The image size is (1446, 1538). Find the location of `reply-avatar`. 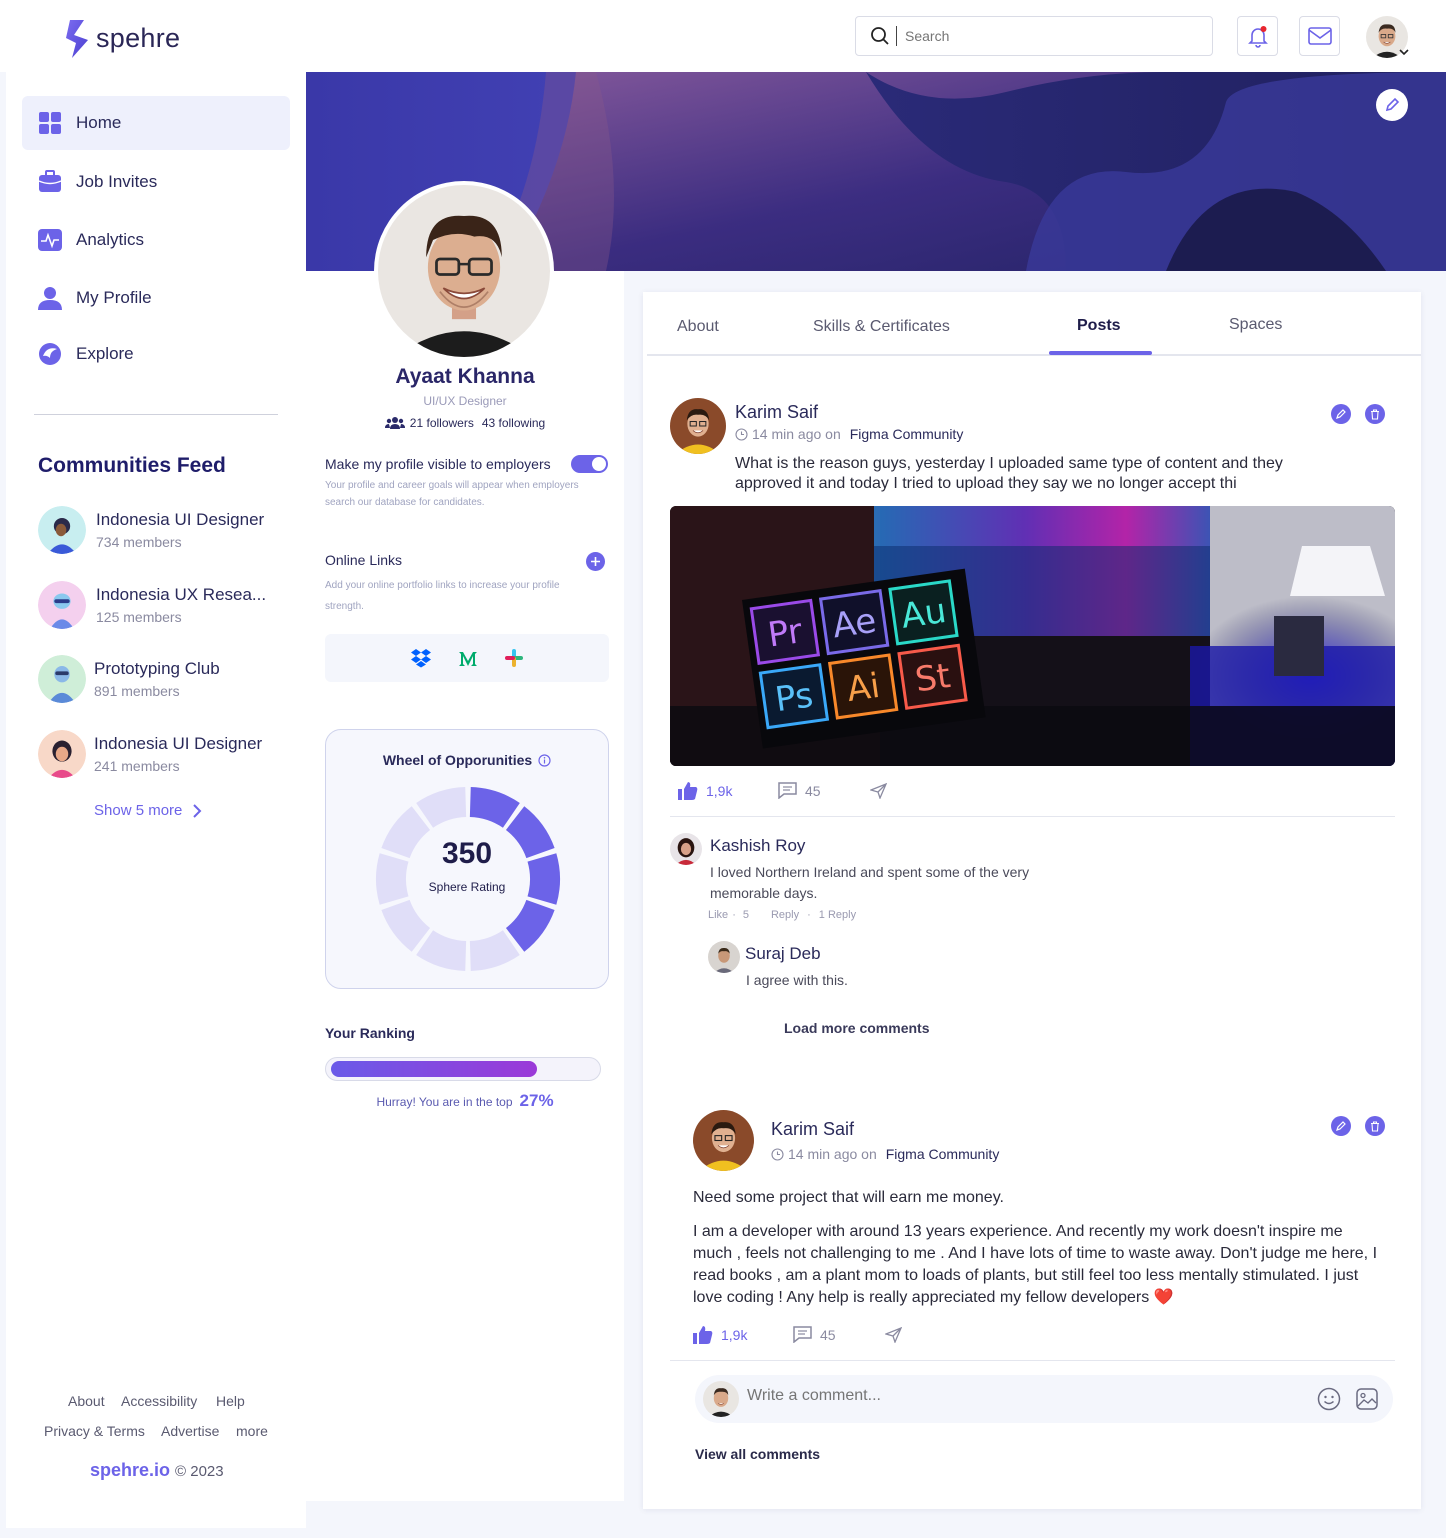

reply-avatar is located at coordinates (724, 957).